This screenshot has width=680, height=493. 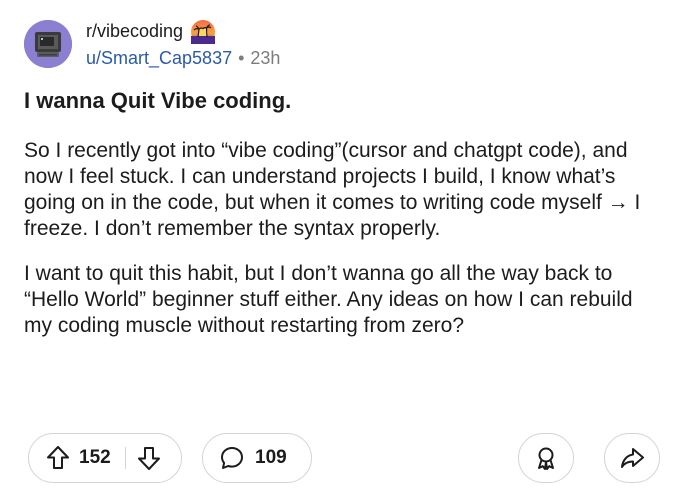 I want to click on community-name: r/vibecoding, so click(x=134, y=31).